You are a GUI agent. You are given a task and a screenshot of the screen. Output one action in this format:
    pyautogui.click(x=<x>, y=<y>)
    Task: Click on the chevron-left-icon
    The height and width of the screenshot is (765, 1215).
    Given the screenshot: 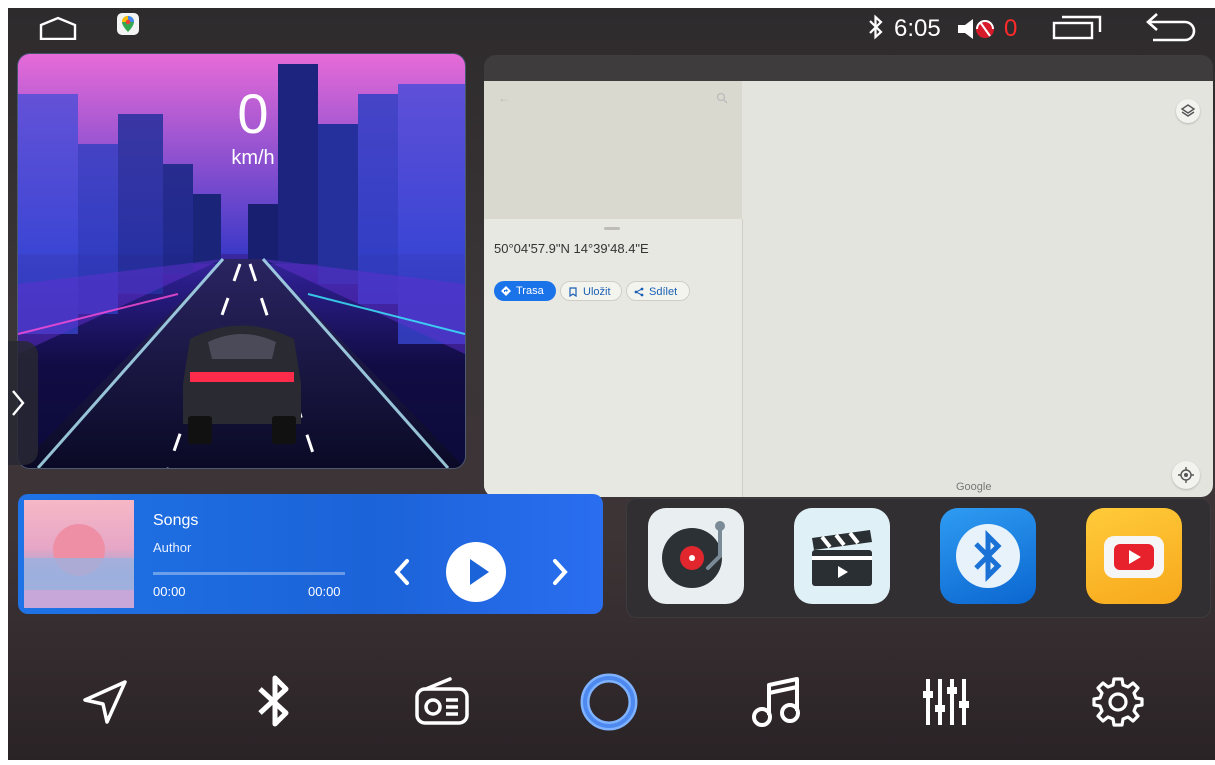 What is the action you would take?
    pyautogui.click(x=401, y=572)
    